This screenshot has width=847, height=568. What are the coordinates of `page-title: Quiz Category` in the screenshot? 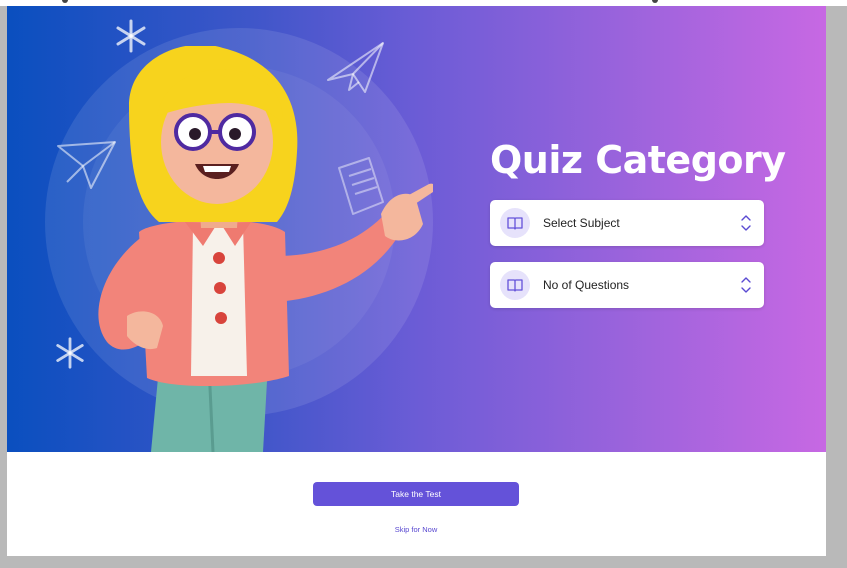 It's located at (638, 160).